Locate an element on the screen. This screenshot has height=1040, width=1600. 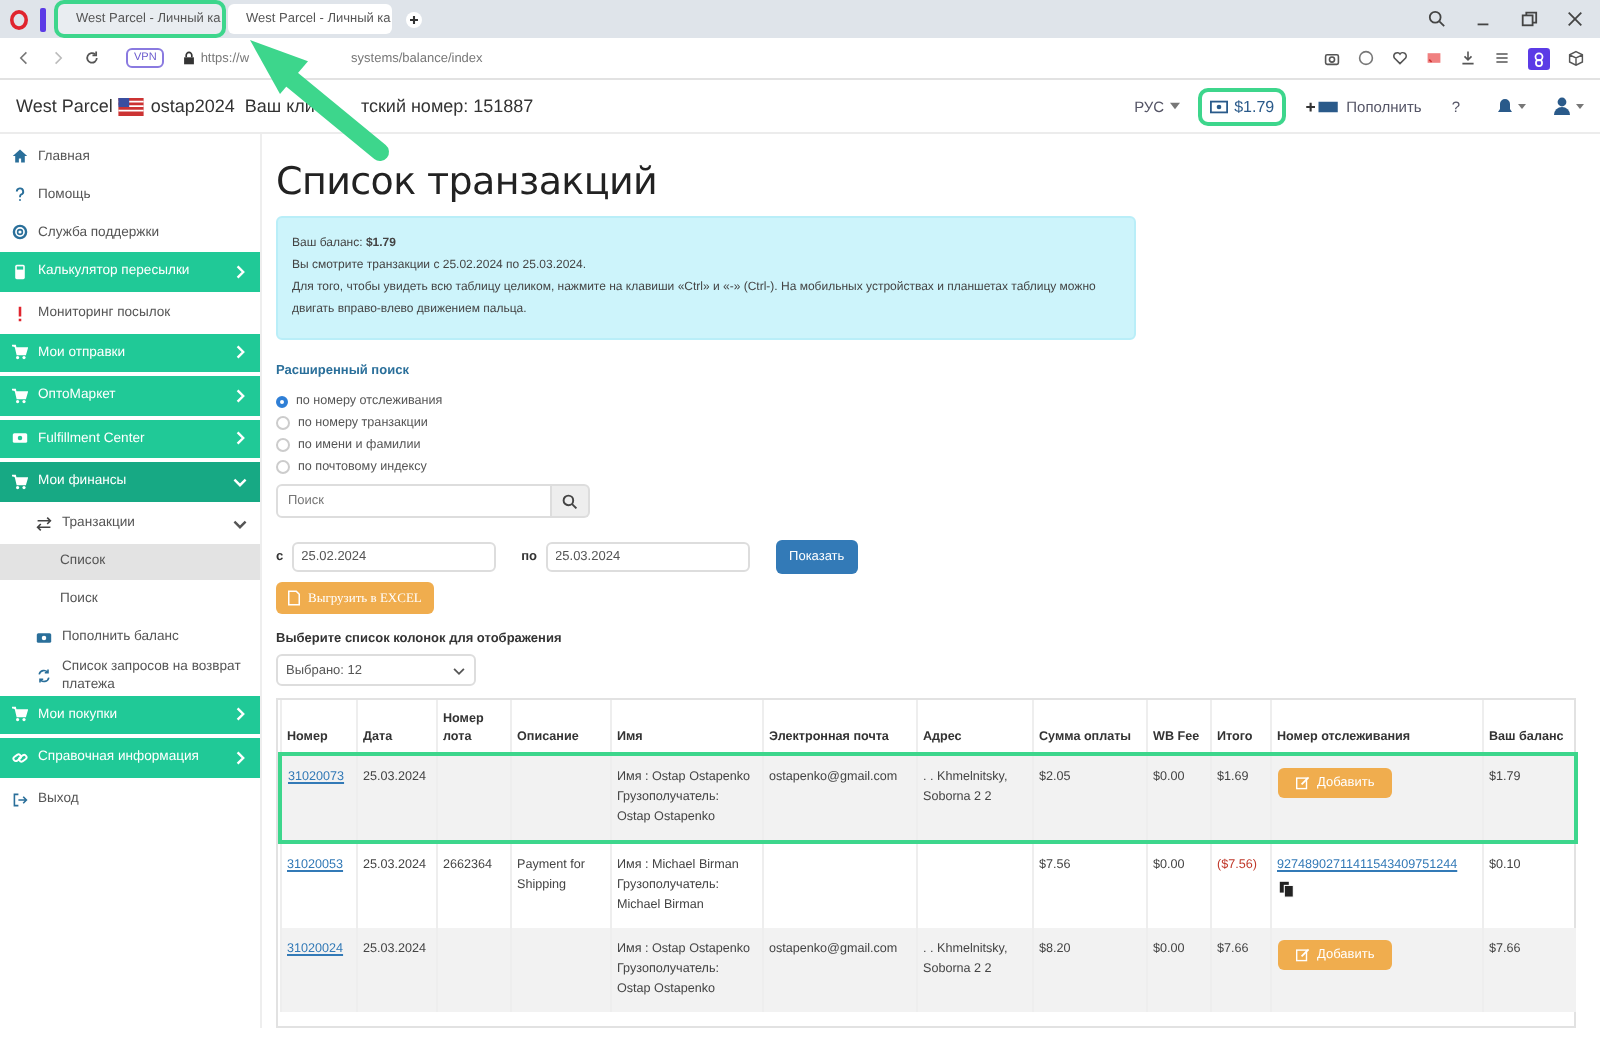
lock-icon is located at coordinates (189, 58).